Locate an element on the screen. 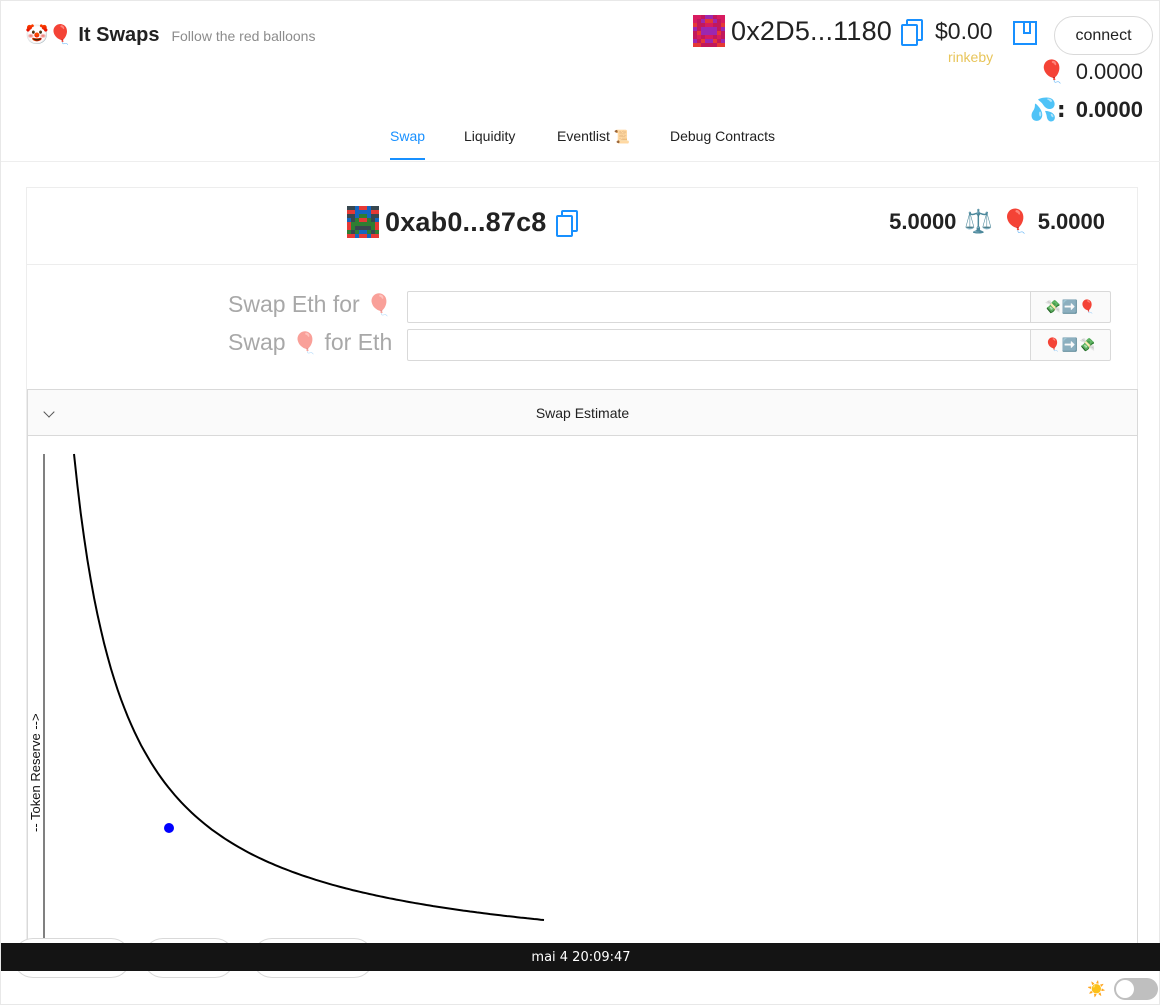  swap-estimate-title: Swap Estimate is located at coordinates (582, 413).